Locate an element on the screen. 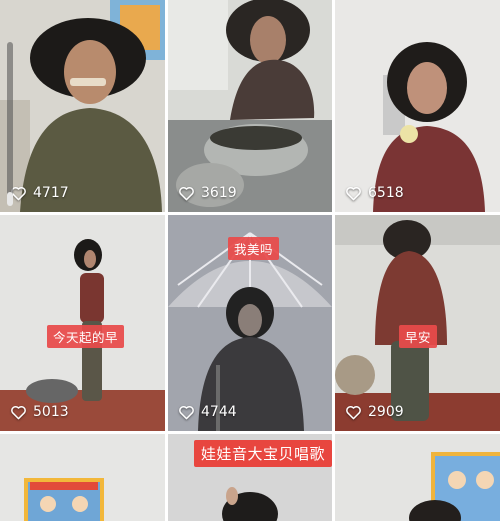 The image size is (500, 521). like-count: 5013 is located at coordinates (39, 412).